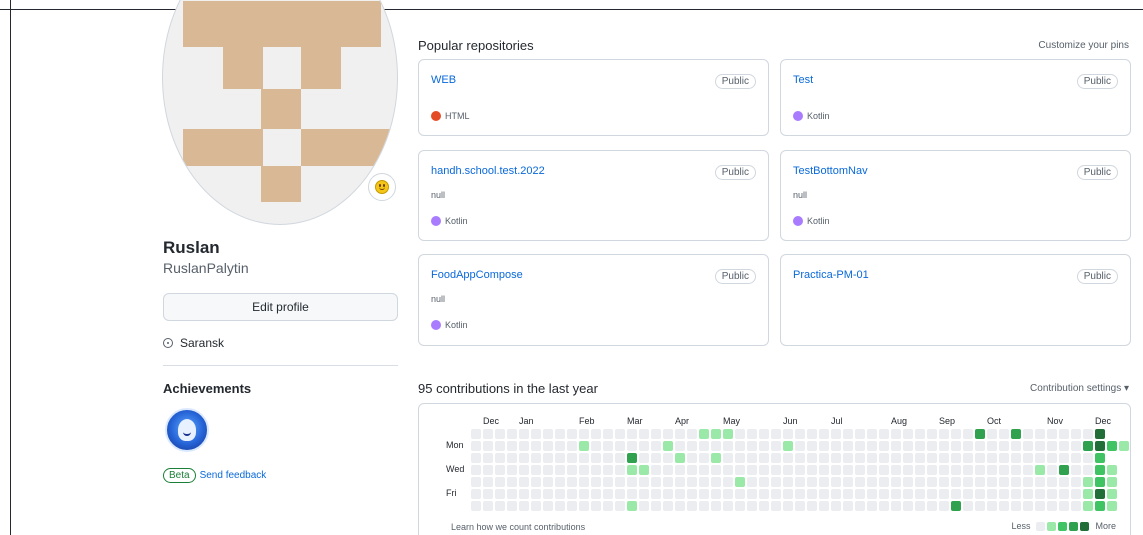 This screenshot has width=1143, height=535. What do you see at coordinates (207, 388) in the screenshot?
I see `achievements-title: Achievements` at bounding box center [207, 388].